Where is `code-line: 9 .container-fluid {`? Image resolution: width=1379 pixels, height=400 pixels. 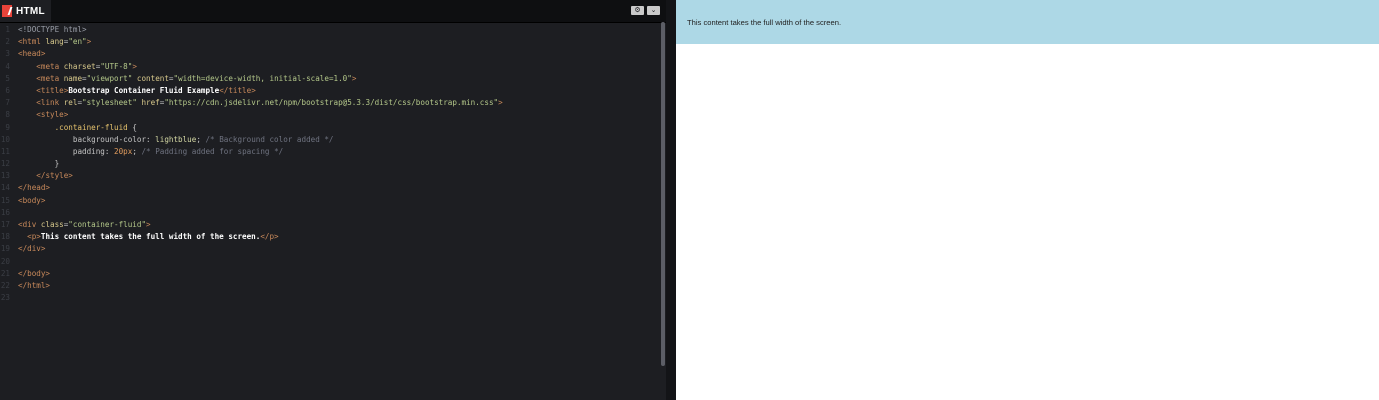
code-line: 9 .container-fluid { is located at coordinates (330, 128).